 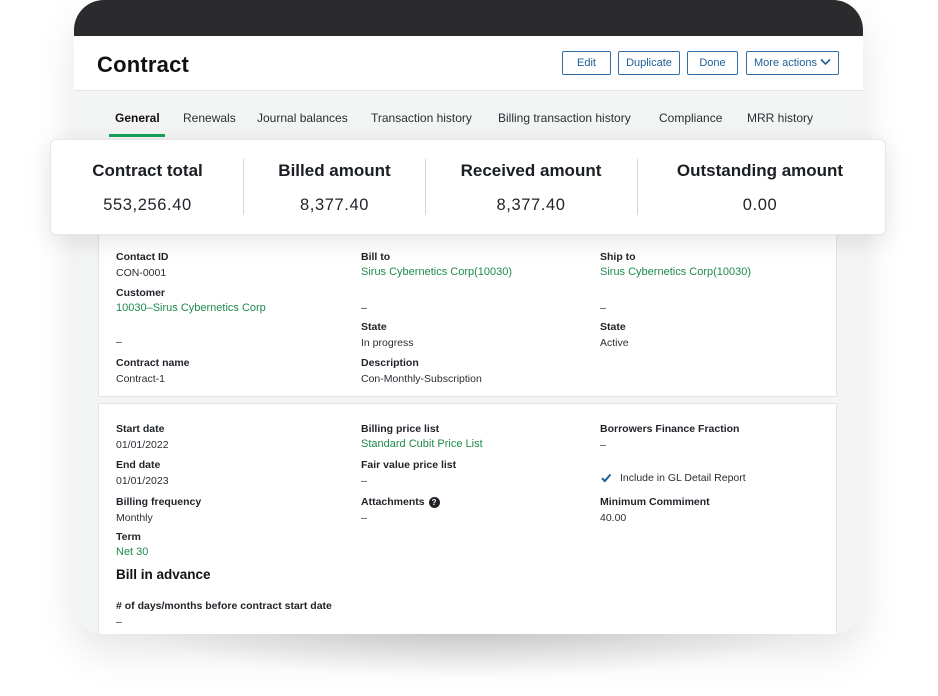 What do you see at coordinates (209, 118) in the screenshot?
I see `tab-renewals: Renewals` at bounding box center [209, 118].